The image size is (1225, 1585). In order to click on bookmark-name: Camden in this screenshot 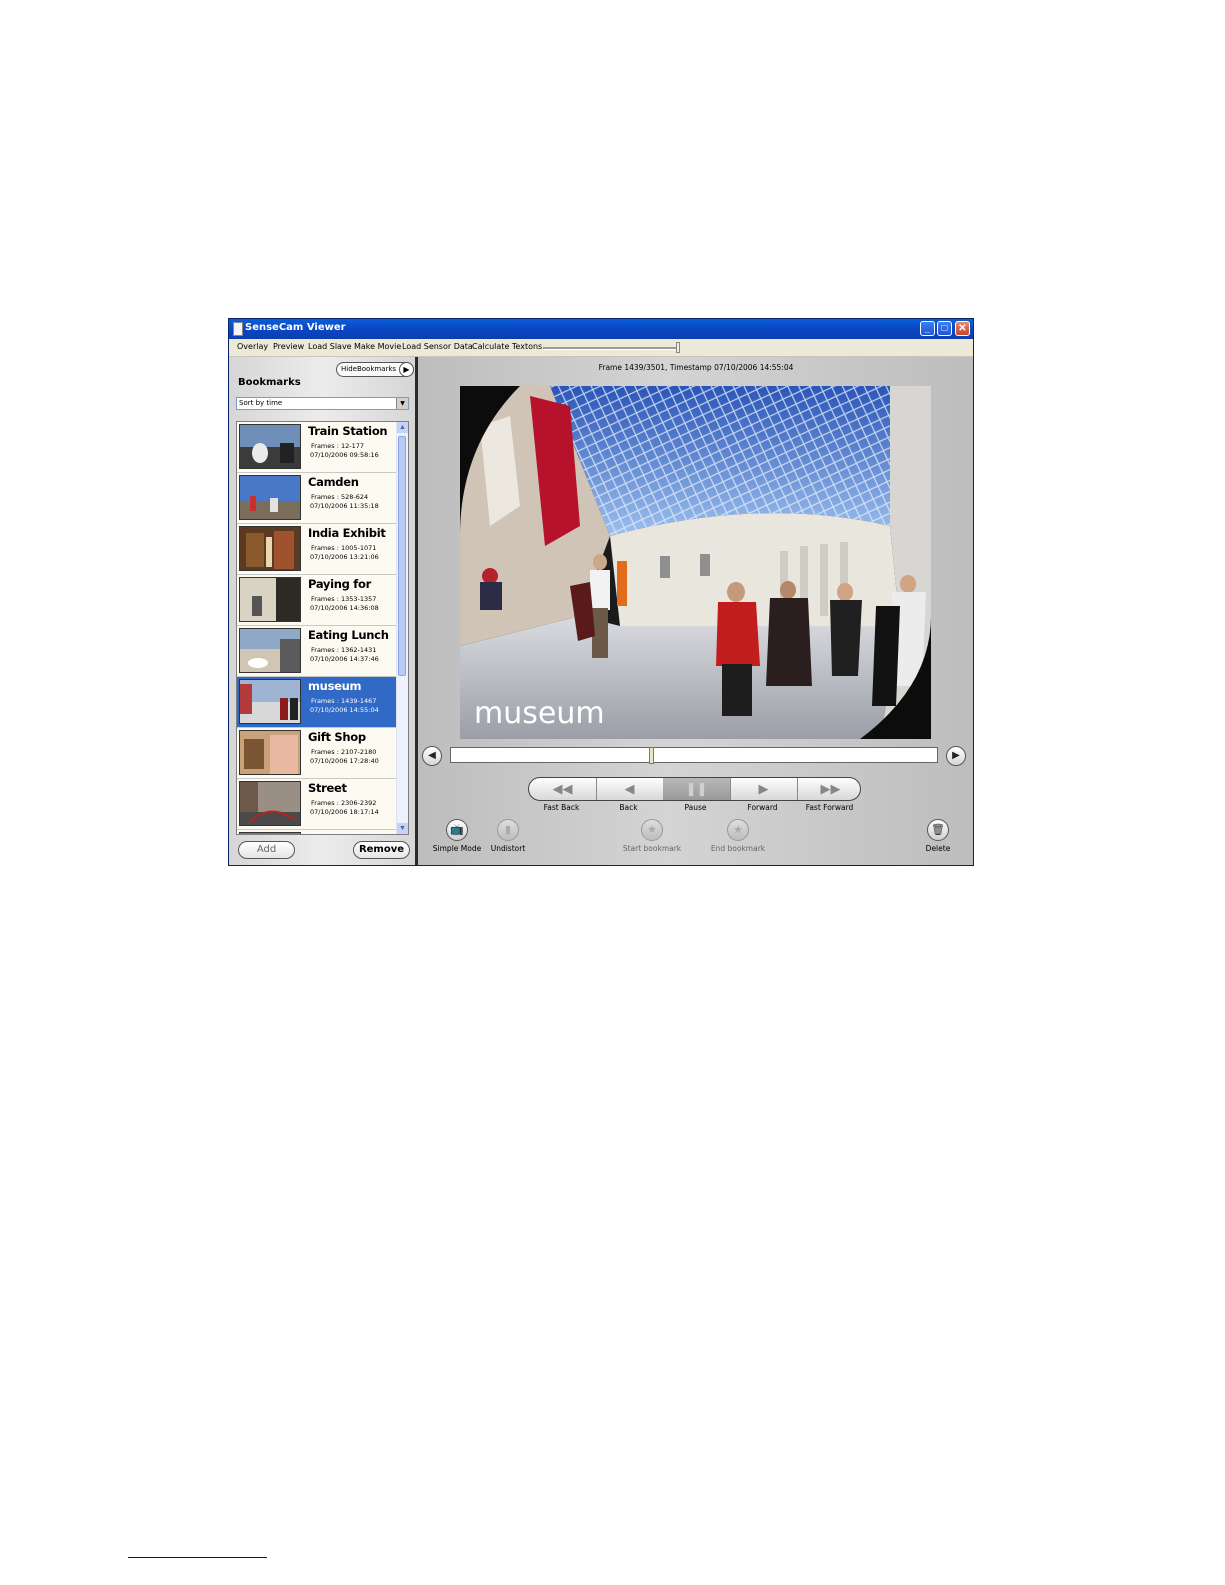, I will do `click(333, 482)`.